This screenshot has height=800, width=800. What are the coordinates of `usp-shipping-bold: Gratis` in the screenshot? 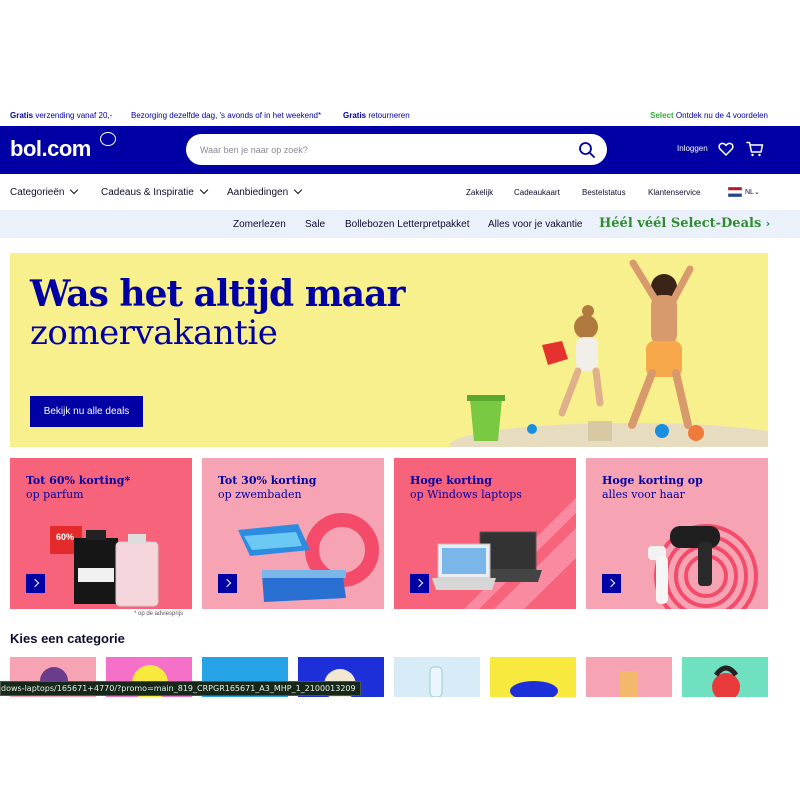 It's located at (22, 115).